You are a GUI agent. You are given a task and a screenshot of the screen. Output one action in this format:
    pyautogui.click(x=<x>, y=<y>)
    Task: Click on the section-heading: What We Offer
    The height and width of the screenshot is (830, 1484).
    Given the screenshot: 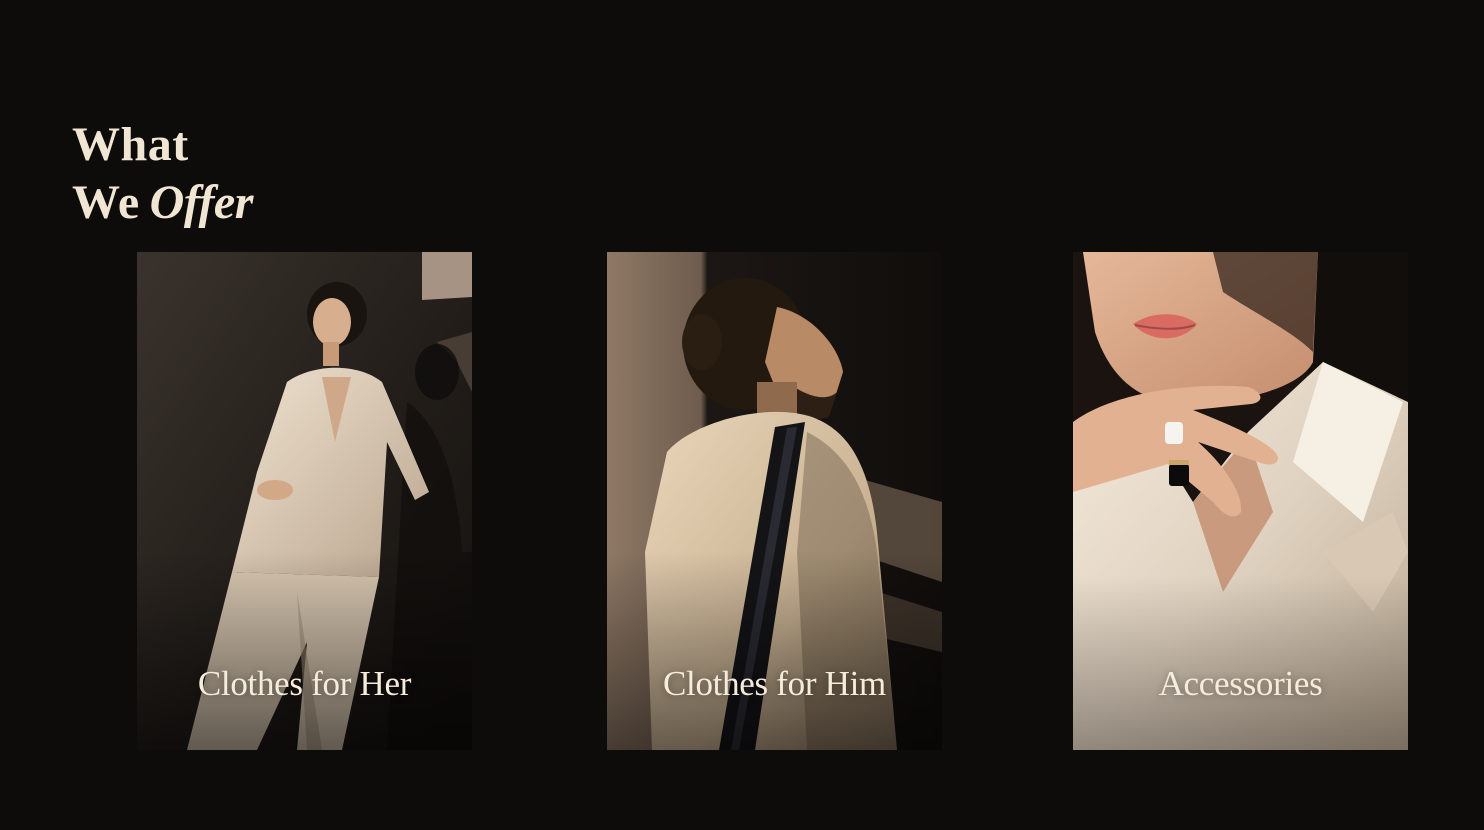 What is the action you would take?
    pyautogui.click(x=162, y=174)
    